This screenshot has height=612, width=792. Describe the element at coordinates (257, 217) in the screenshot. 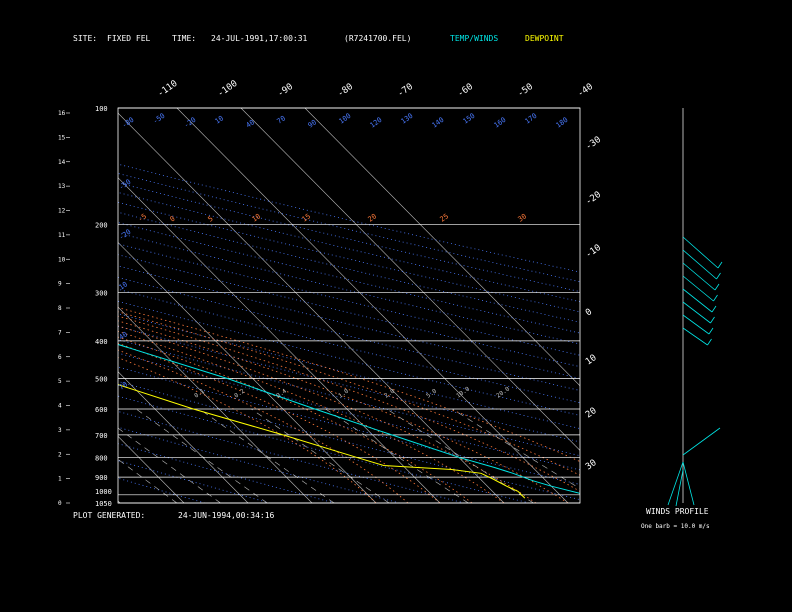

I see `moist-adiabat-label: 10` at that location.